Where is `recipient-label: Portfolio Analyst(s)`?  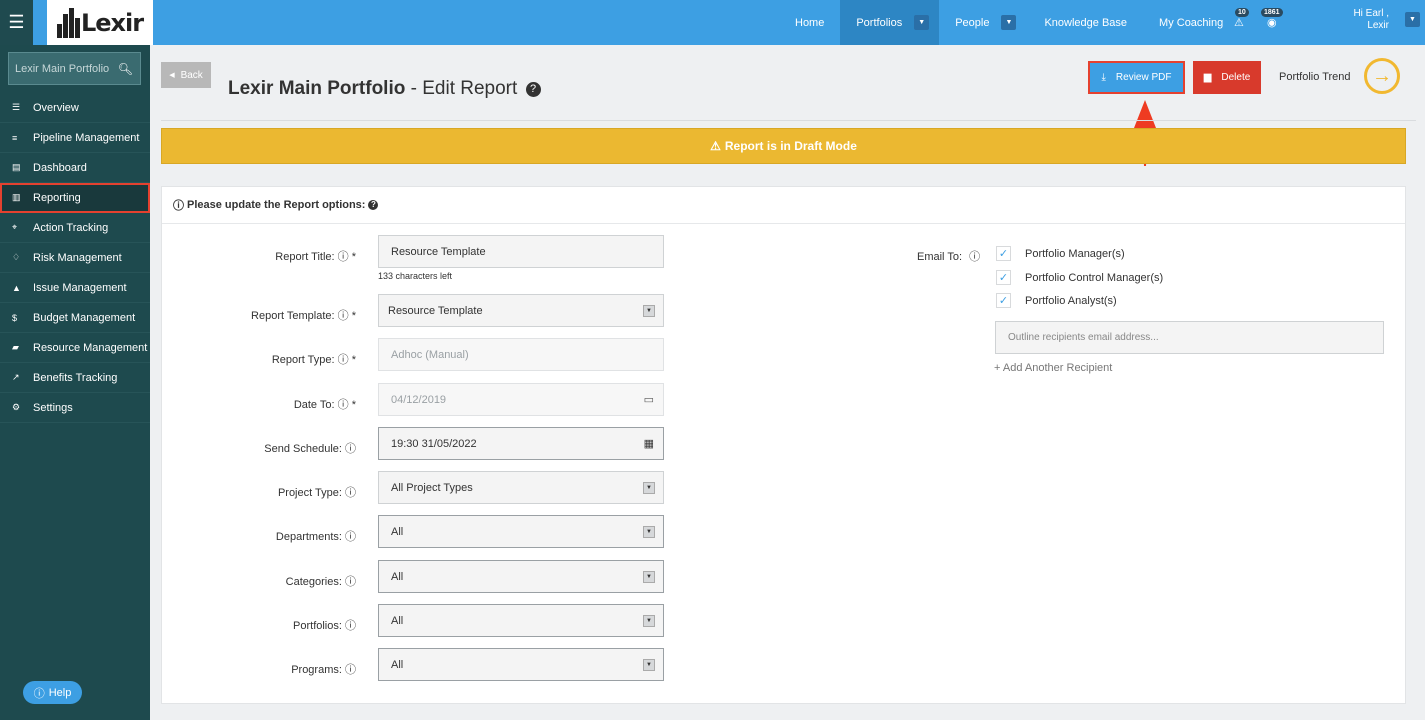
recipient-label: Portfolio Analyst(s) is located at coordinates (1071, 300).